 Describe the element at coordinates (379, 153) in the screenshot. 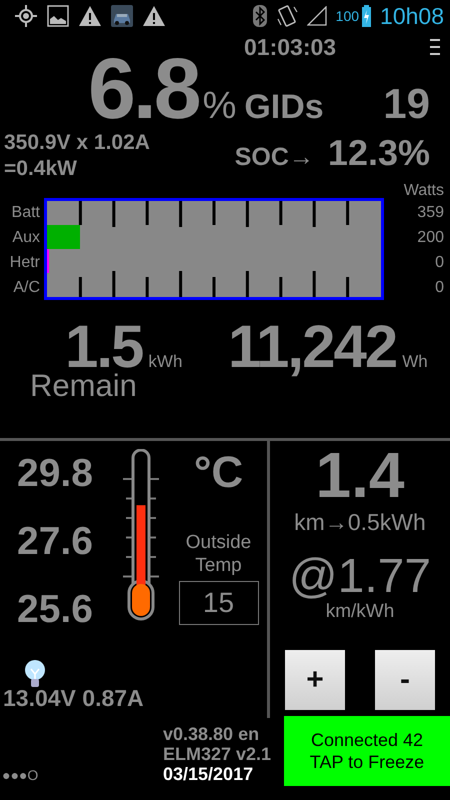

I see `soc-value: 12.3%` at that location.